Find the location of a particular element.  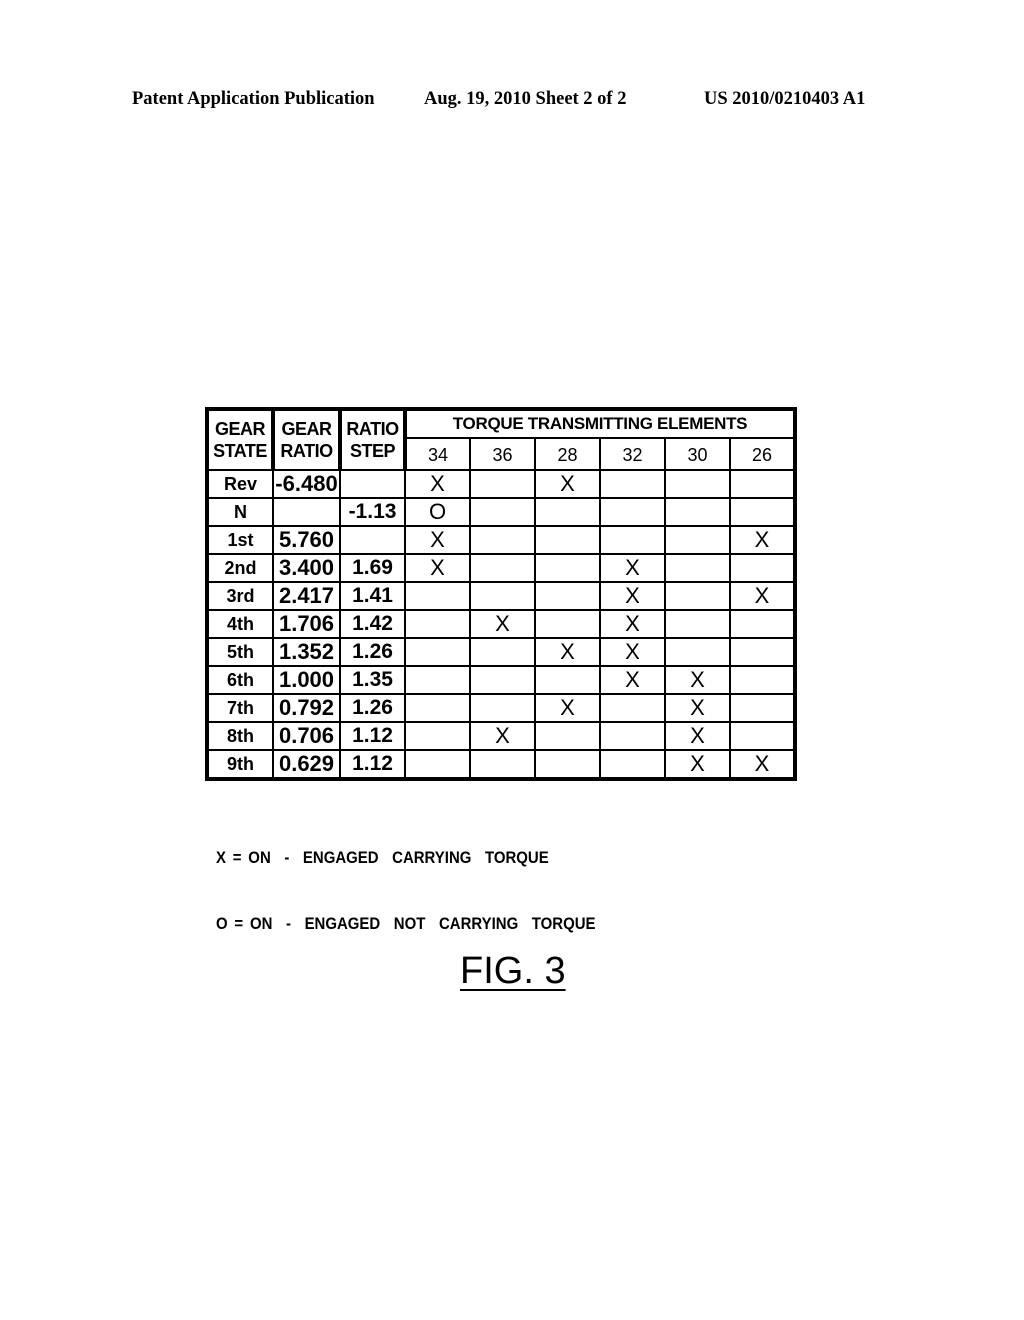

table-row: 7th 0.792 1.26 X X is located at coordinates (501, 708).